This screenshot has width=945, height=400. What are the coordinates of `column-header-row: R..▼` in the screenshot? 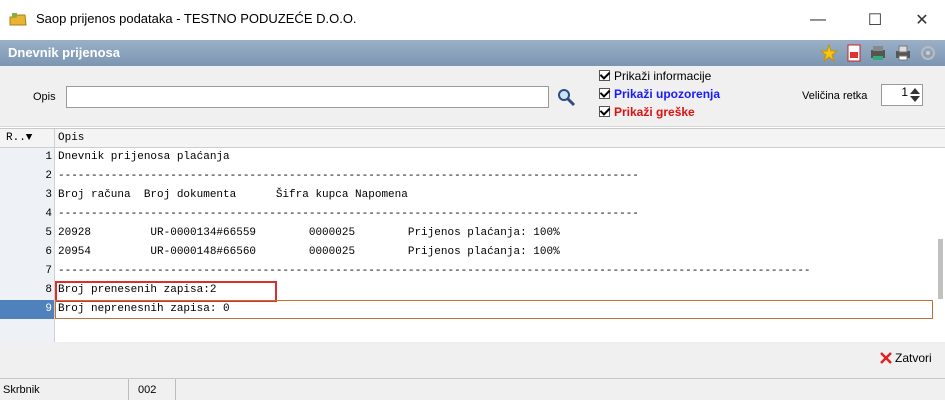 It's located at (19, 138).